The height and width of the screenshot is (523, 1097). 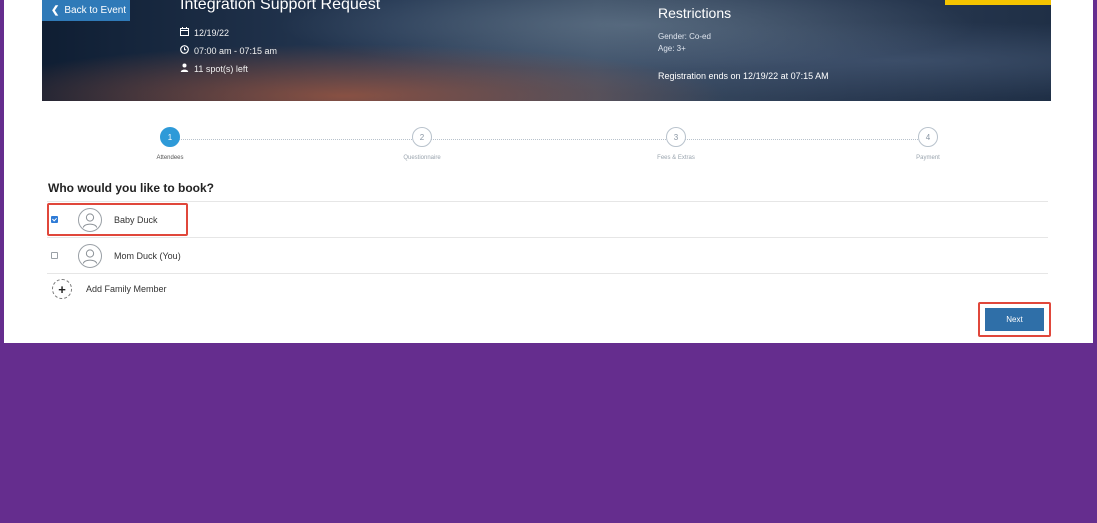 I want to click on next-button: Next, so click(x=1014, y=319).